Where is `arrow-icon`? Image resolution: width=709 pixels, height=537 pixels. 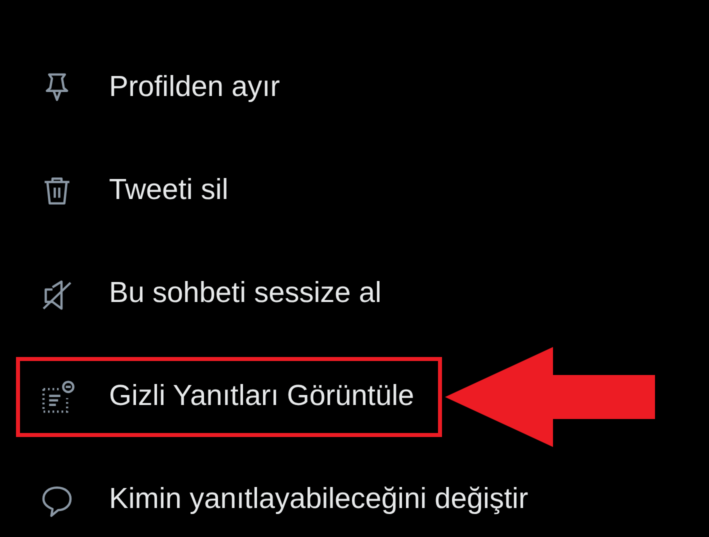
arrow-icon is located at coordinates (550, 396).